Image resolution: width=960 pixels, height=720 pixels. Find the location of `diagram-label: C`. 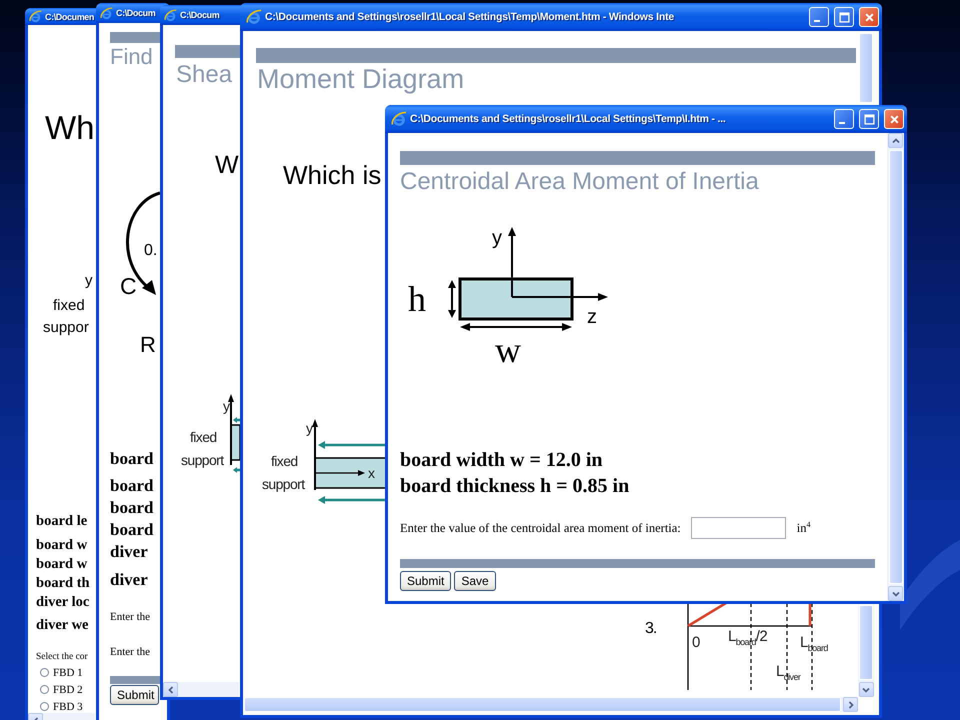

diagram-label: C is located at coordinates (128, 286).